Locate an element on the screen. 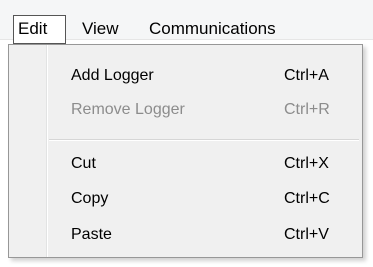 The width and height of the screenshot is (373, 267). menu-item-copy: Copy Ctrl+C is located at coordinates (185, 199).